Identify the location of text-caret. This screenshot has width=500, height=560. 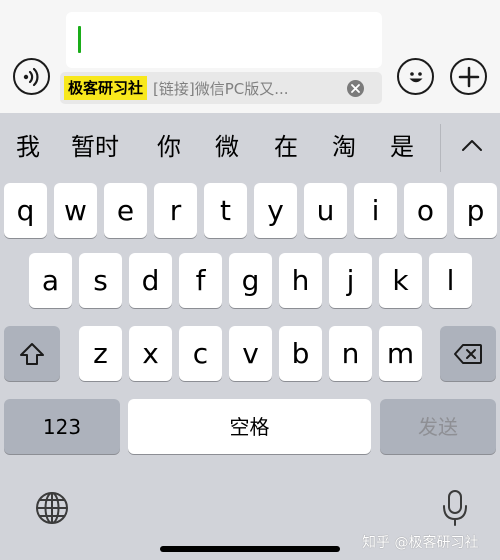
(79, 39).